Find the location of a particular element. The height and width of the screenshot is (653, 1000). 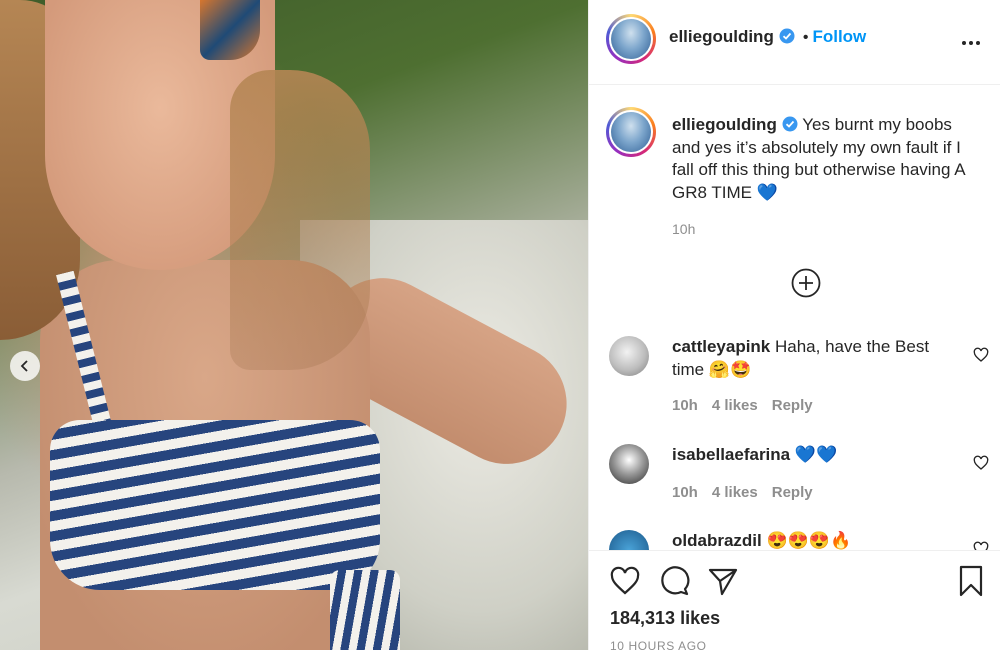

share-icon is located at coordinates (723, 581).